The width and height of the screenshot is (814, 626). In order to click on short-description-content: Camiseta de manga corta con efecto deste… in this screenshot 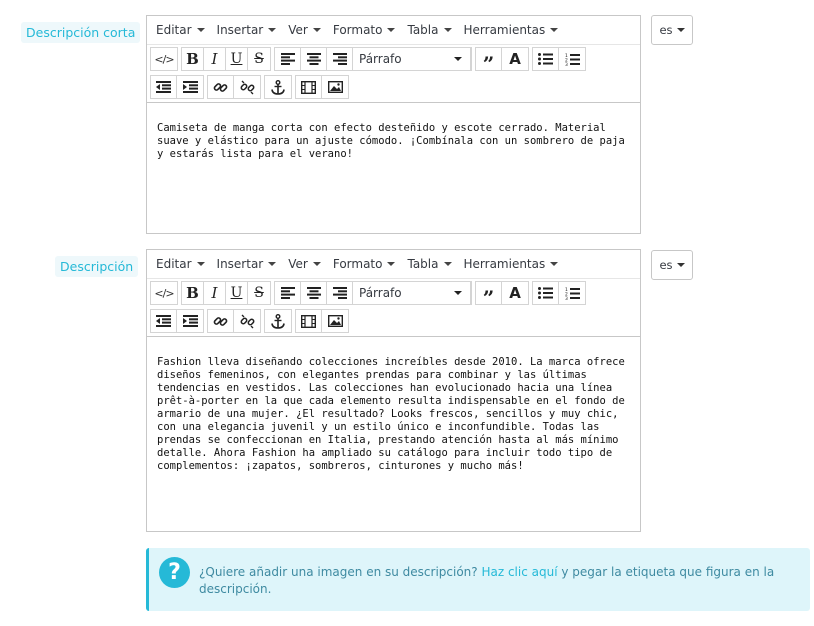, I will do `click(393, 167)`.